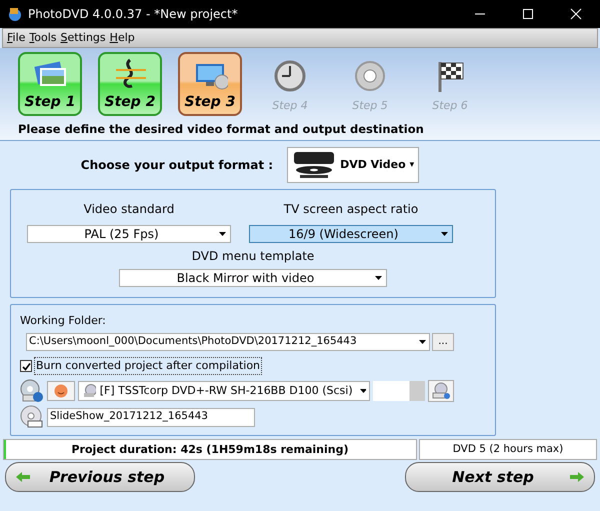 The image size is (600, 511). What do you see at coordinates (15, 14) in the screenshot?
I see `app-icon` at bounding box center [15, 14].